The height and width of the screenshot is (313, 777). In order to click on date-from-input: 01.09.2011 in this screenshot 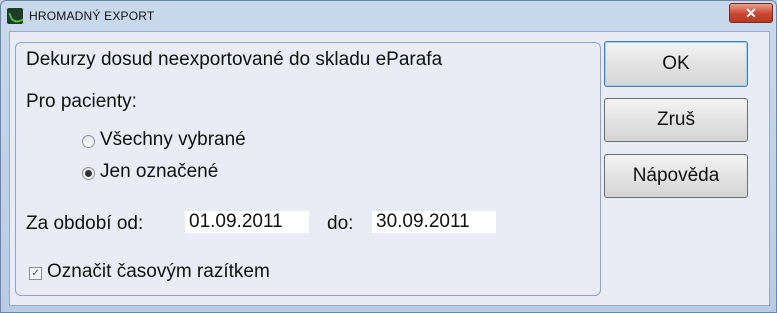, I will do `click(247, 222)`.